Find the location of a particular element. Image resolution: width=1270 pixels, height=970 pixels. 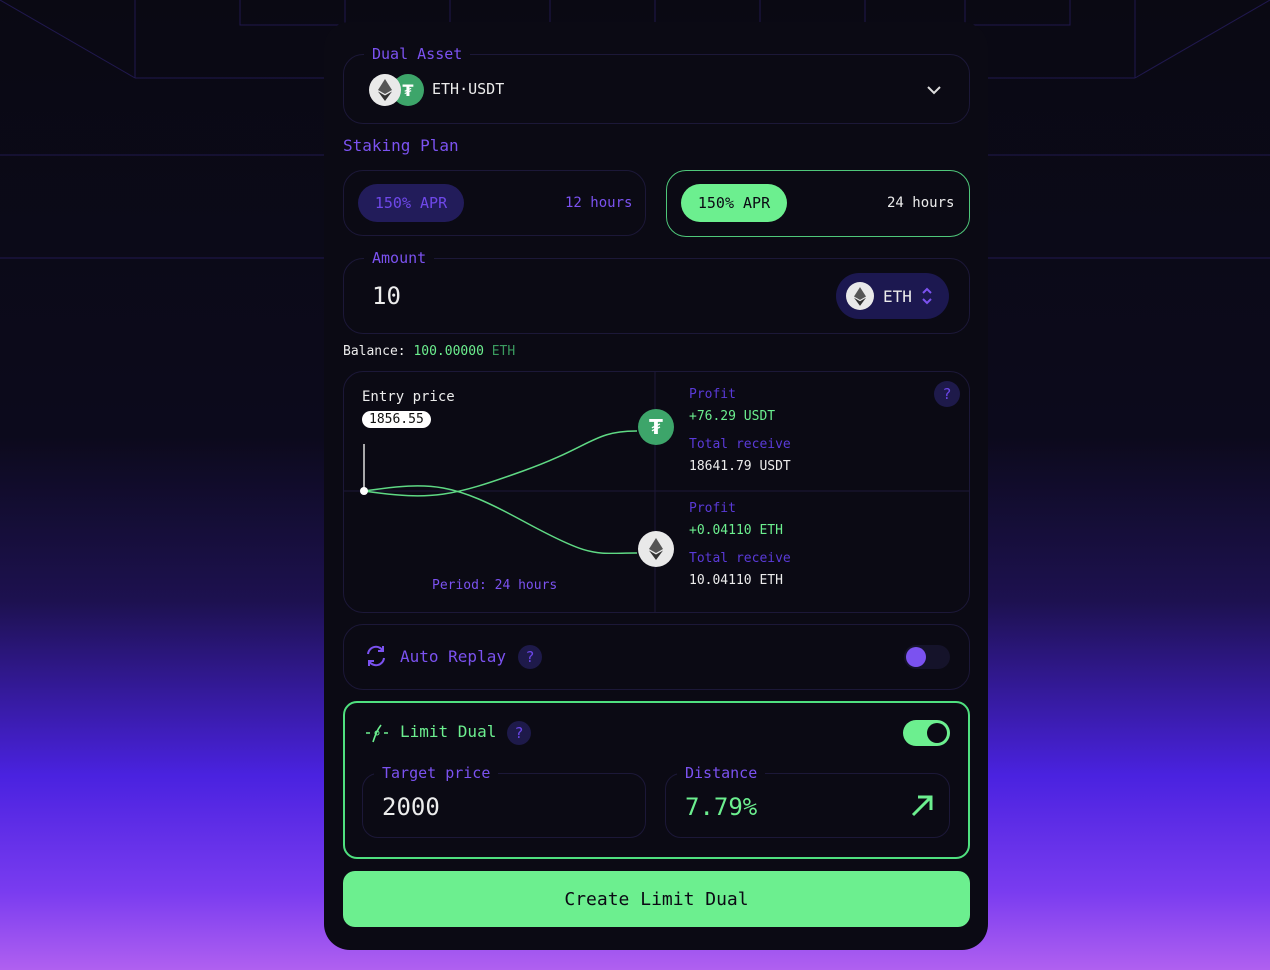

auto-replay-label: Auto Replay is located at coordinates (453, 656).